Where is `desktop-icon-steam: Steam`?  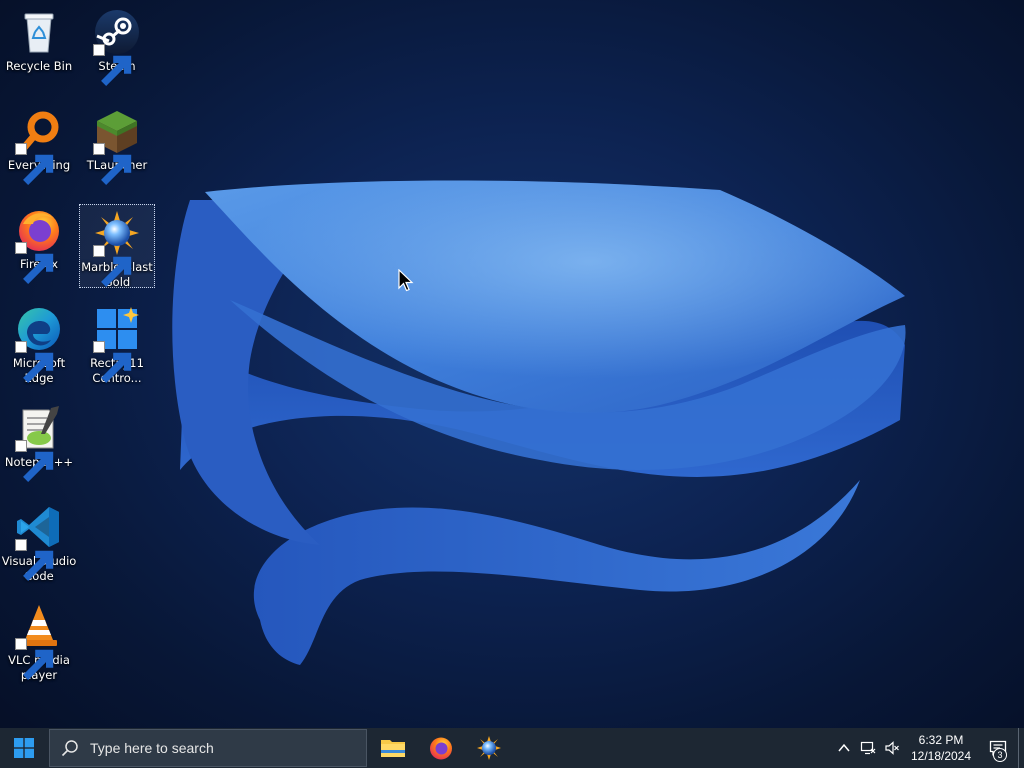 desktop-icon-steam: Steam is located at coordinates (117, 46).